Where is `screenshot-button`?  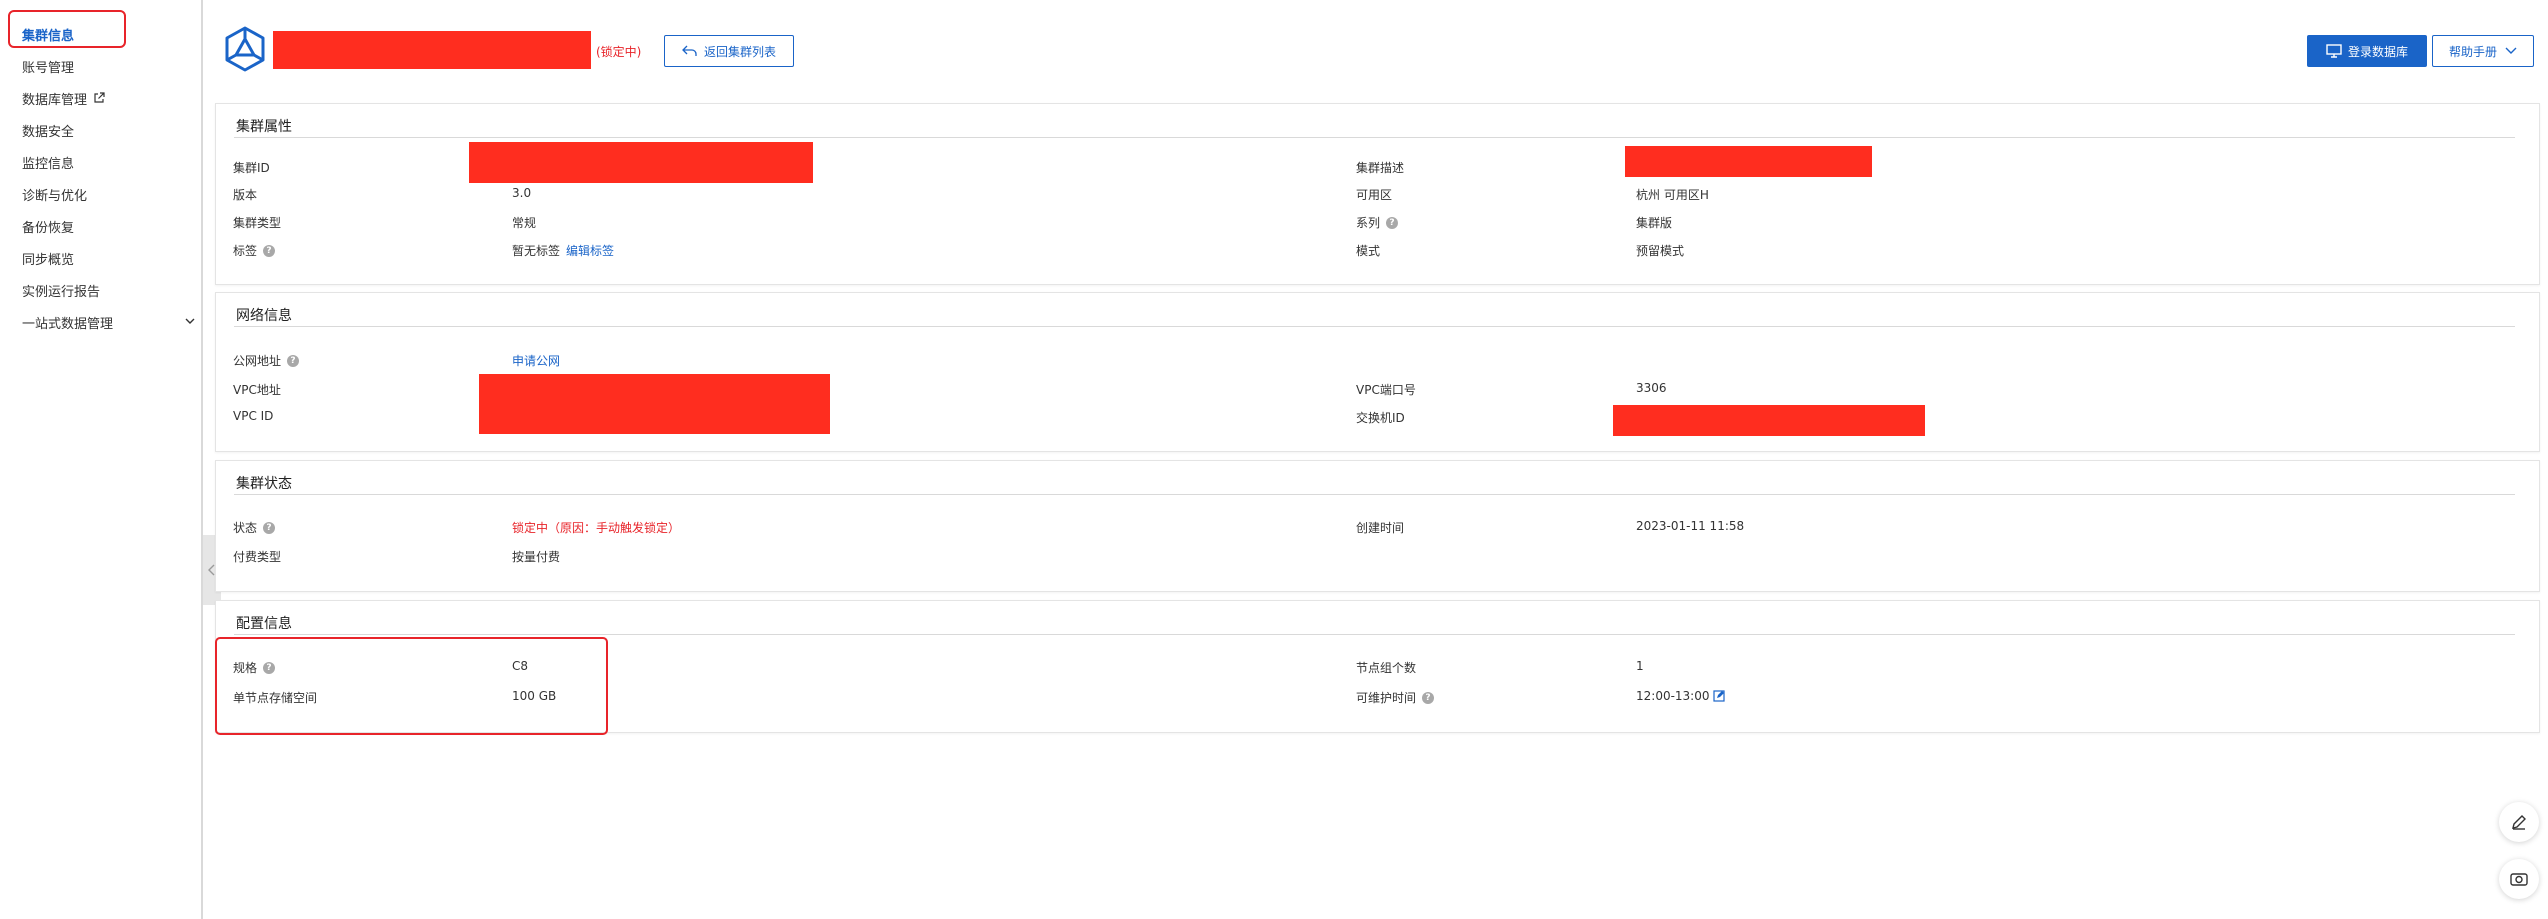 screenshot-button is located at coordinates (2519, 879).